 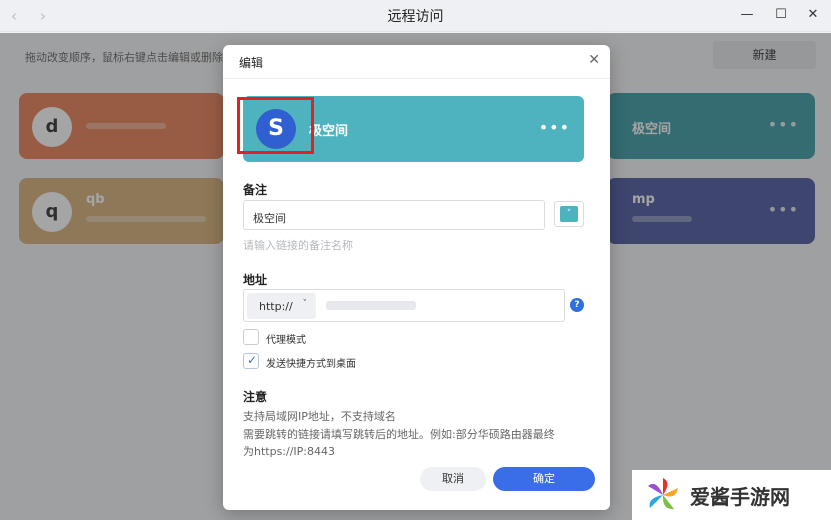 I want to click on more-icon: •••, so click(x=554, y=127).